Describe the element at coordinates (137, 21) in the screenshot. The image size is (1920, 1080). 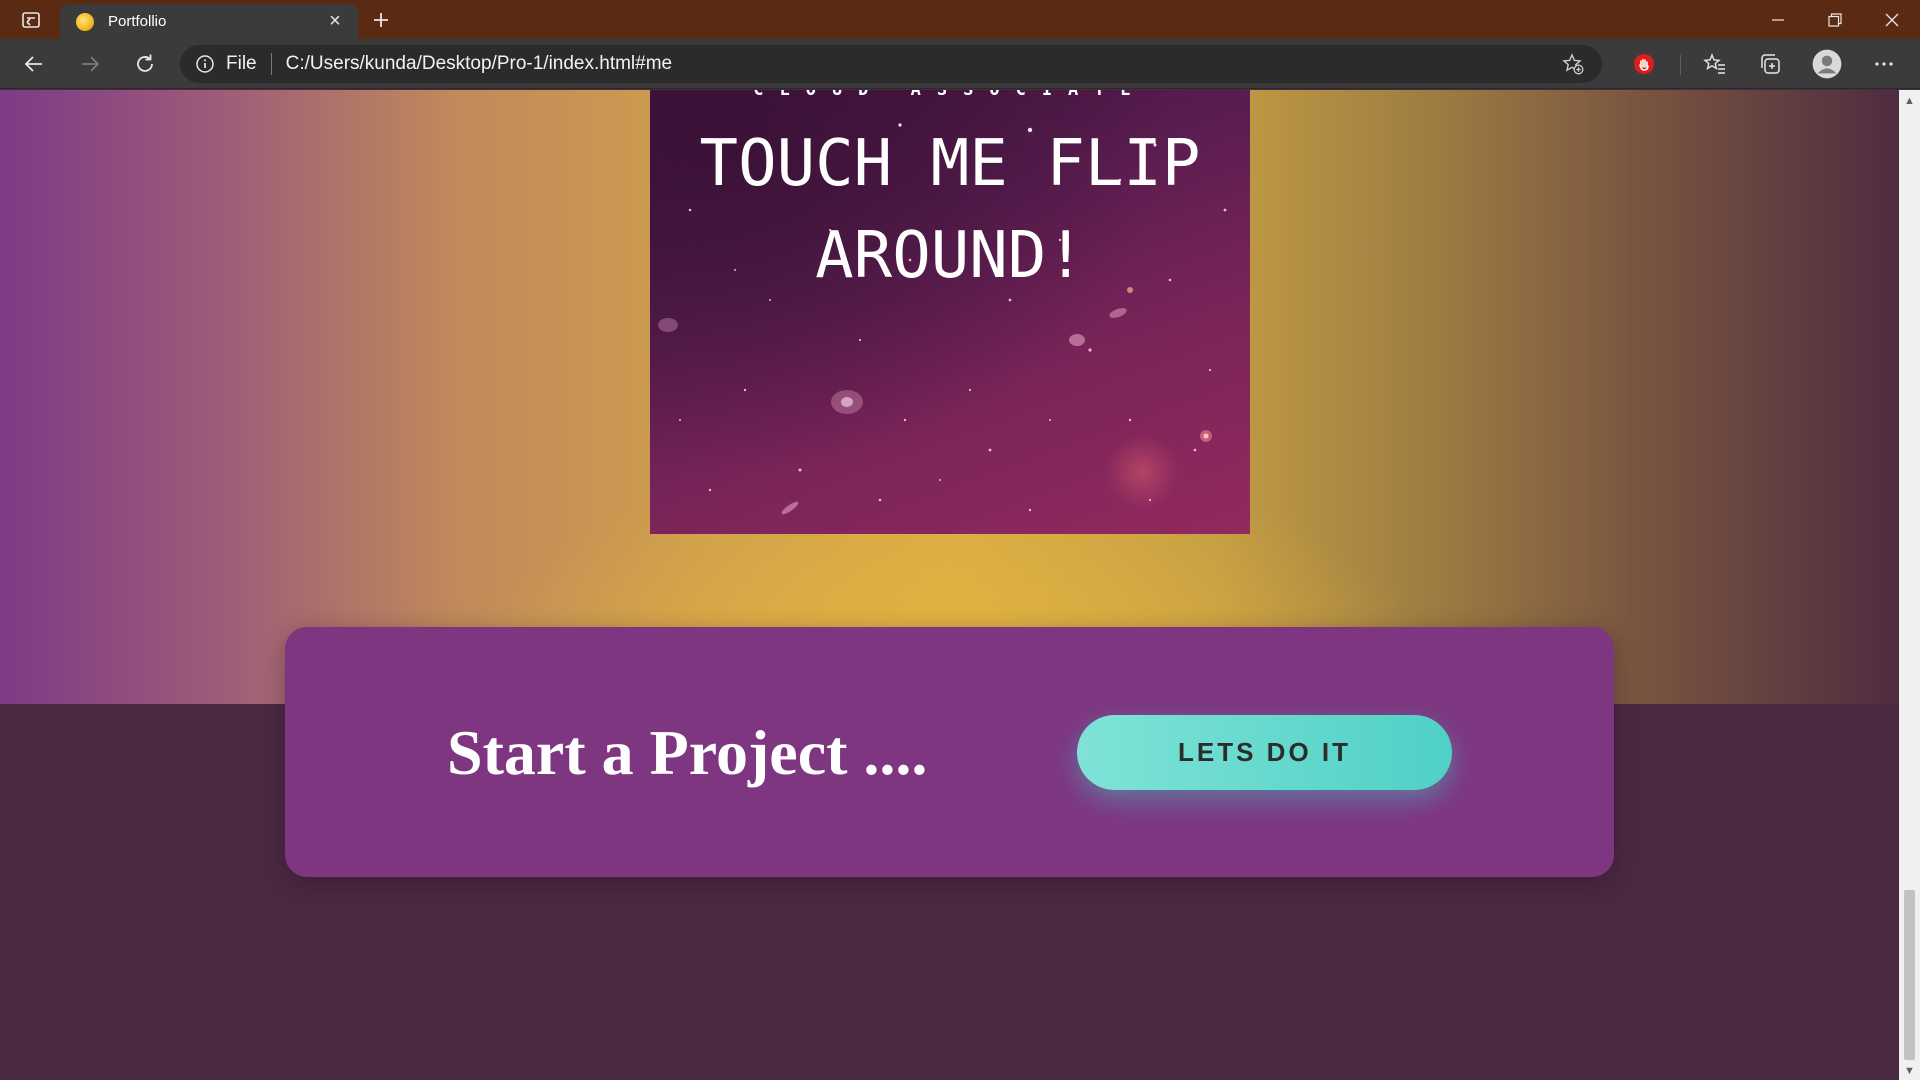
I see `tab-title: Portfollio` at that location.